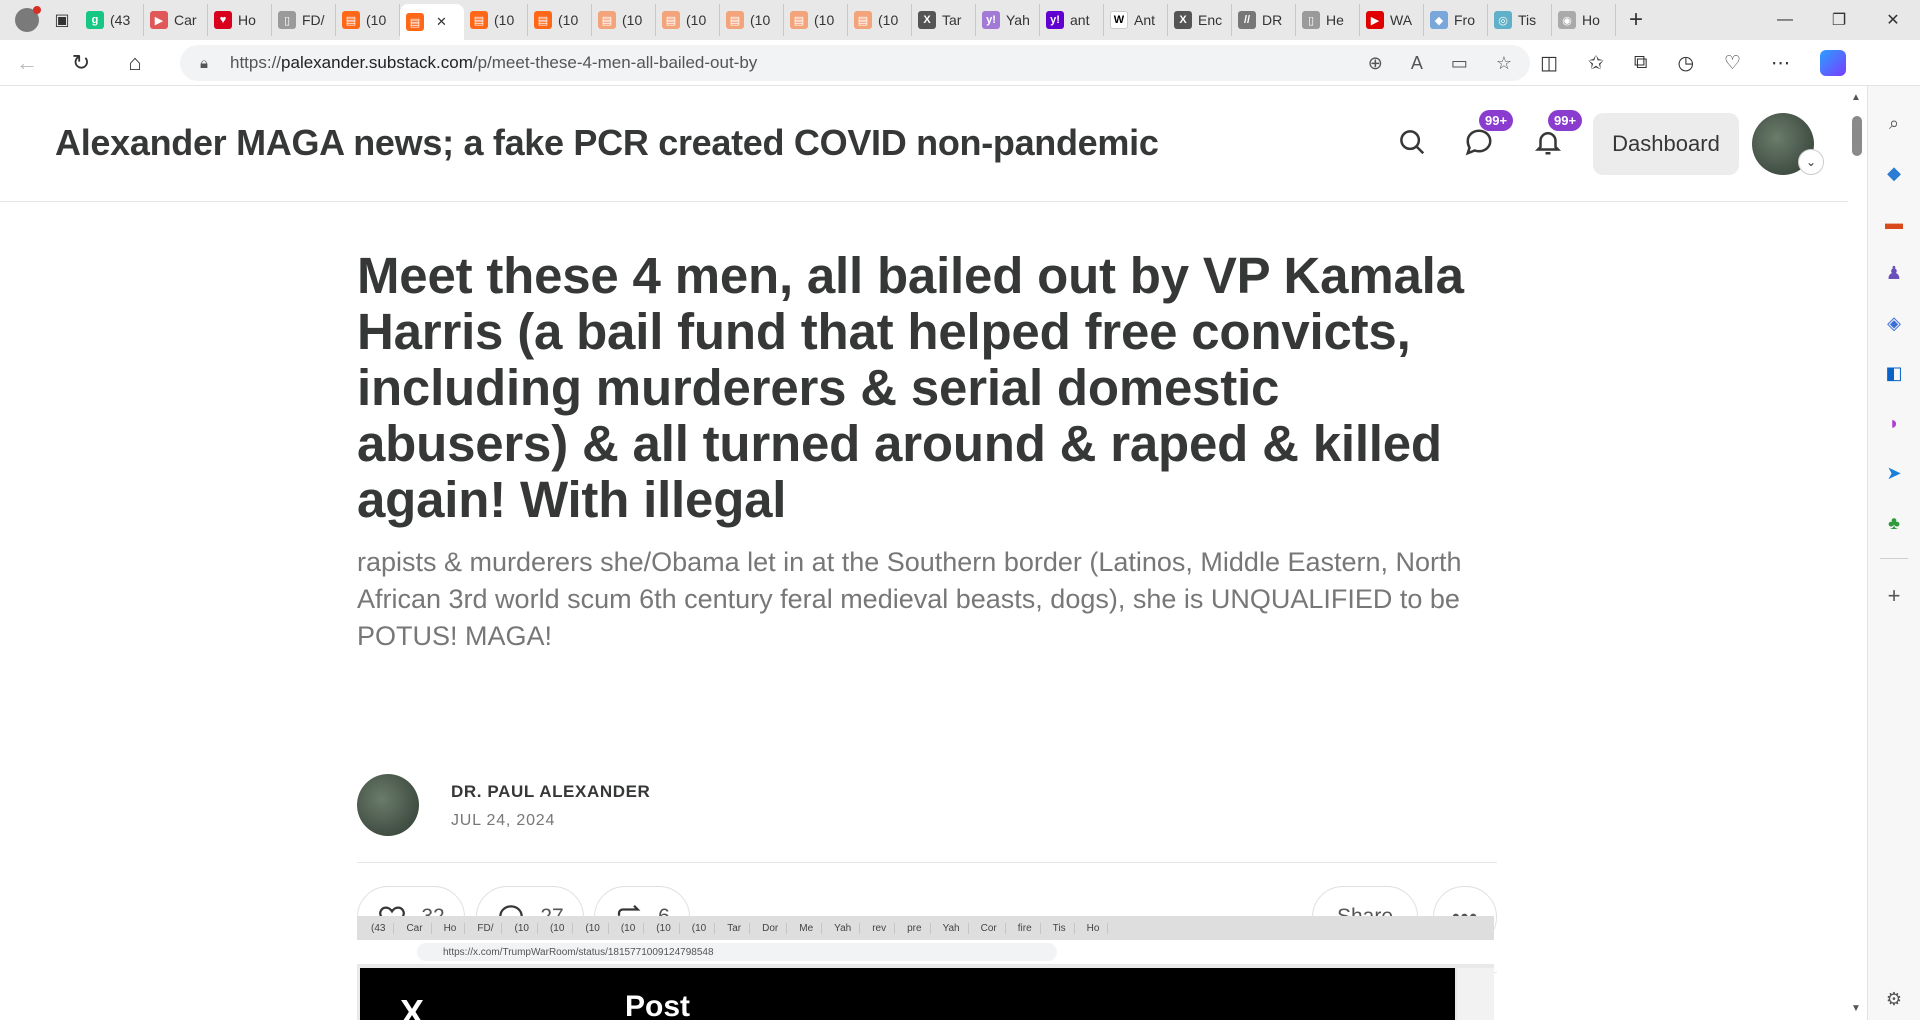  Describe the element at coordinates (1565, 120) in the screenshot. I see `notification-badge: 99+` at that location.